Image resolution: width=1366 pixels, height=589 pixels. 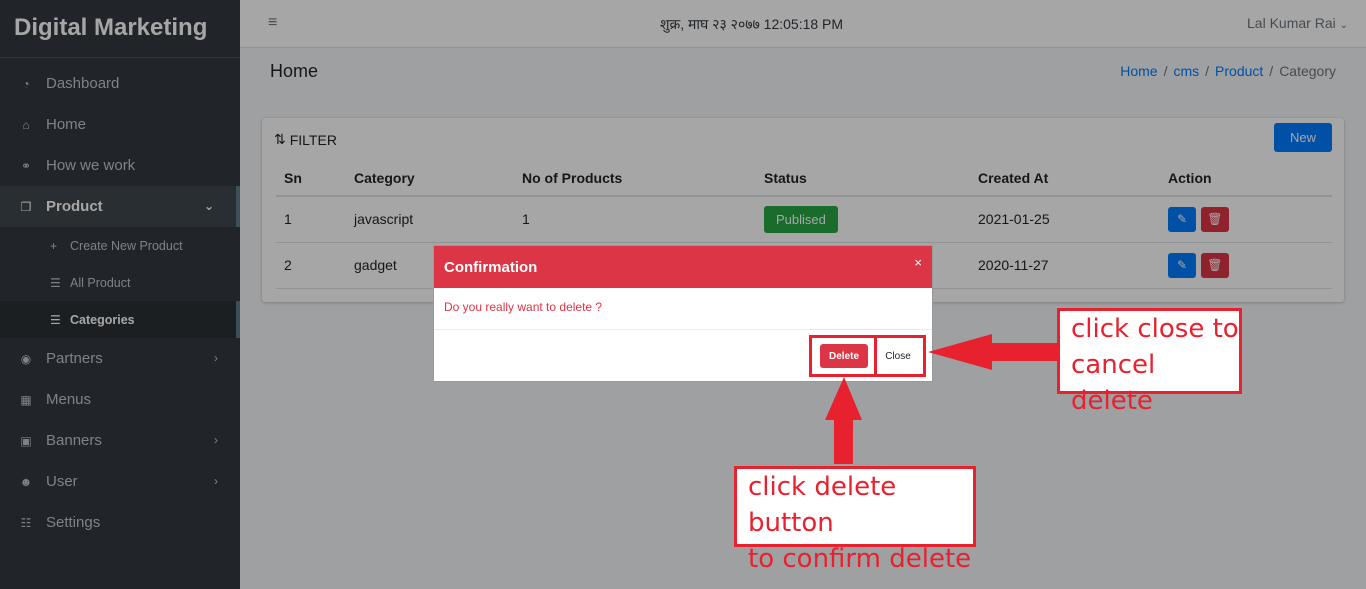 What do you see at coordinates (822, 505) in the screenshot?
I see `delete-annotation-line1: click delete button` at bounding box center [822, 505].